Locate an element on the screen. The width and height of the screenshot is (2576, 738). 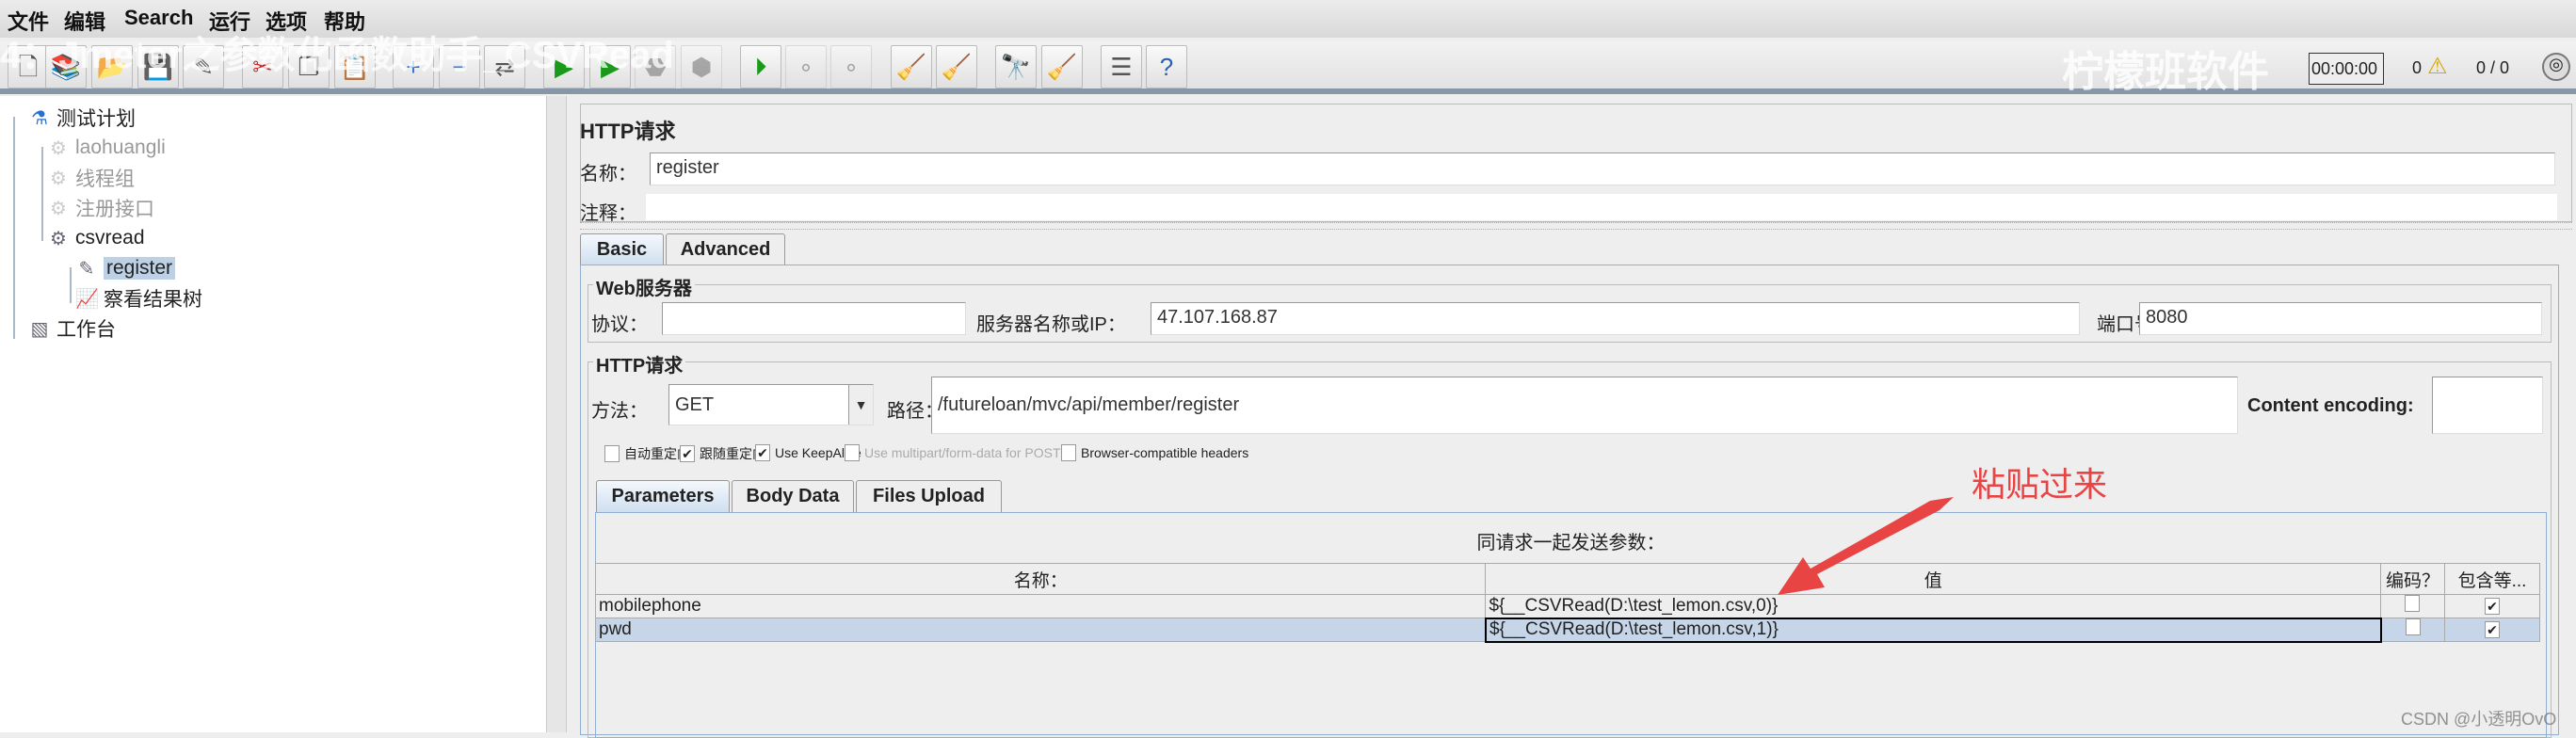
reset-search-icon: 🧹 is located at coordinates (1062, 67).